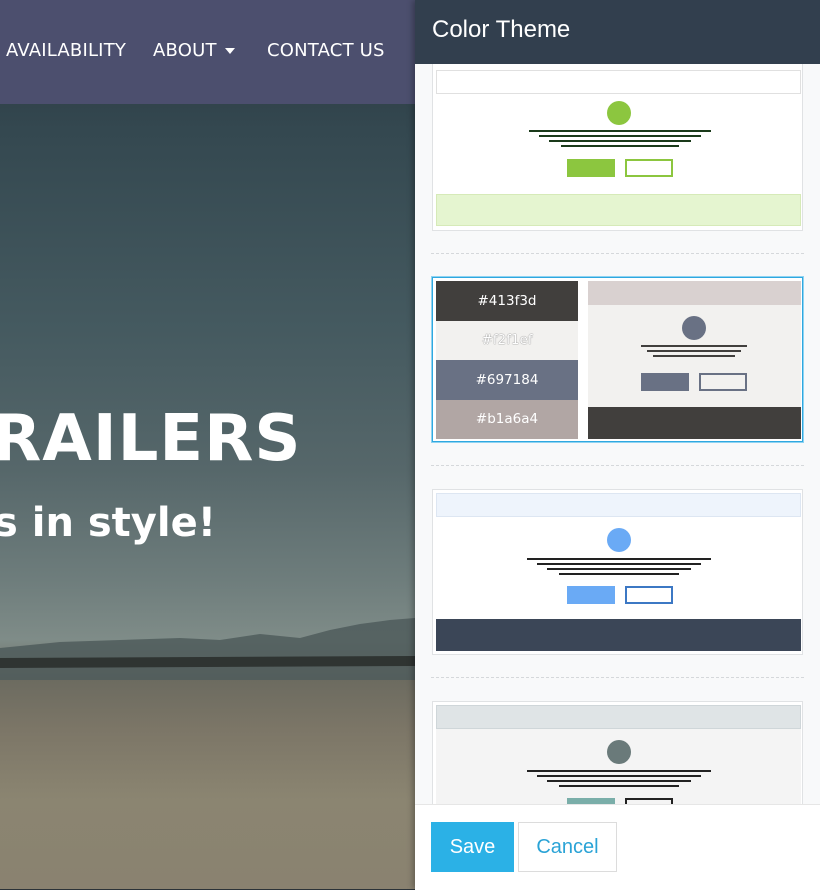 The image size is (820, 890). Describe the element at coordinates (229, 51) in the screenshot. I see `chevron-down-icon` at that location.